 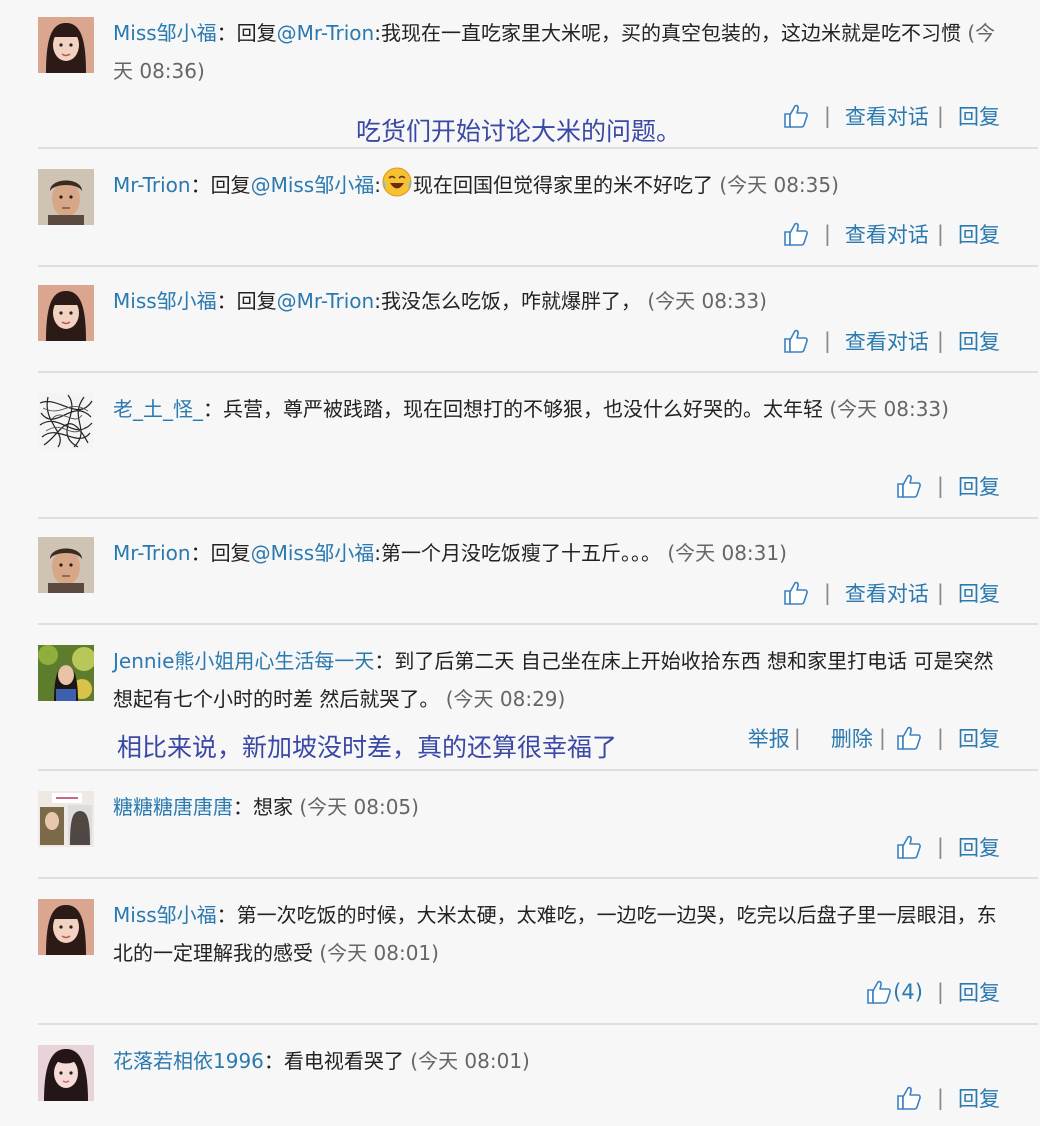 What do you see at coordinates (874, 738) in the screenshot?
I see `comment-actions: 举报 | 删除 | | 回复` at bounding box center [874, 738].